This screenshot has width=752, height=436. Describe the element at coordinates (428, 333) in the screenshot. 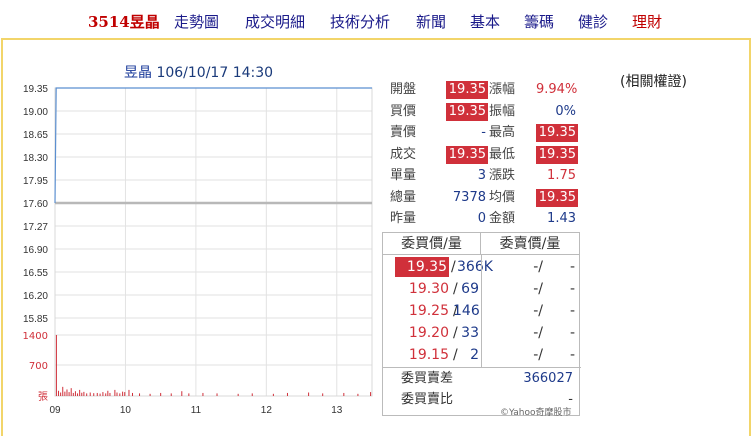

I see `bid-price: 19.20` at that location.